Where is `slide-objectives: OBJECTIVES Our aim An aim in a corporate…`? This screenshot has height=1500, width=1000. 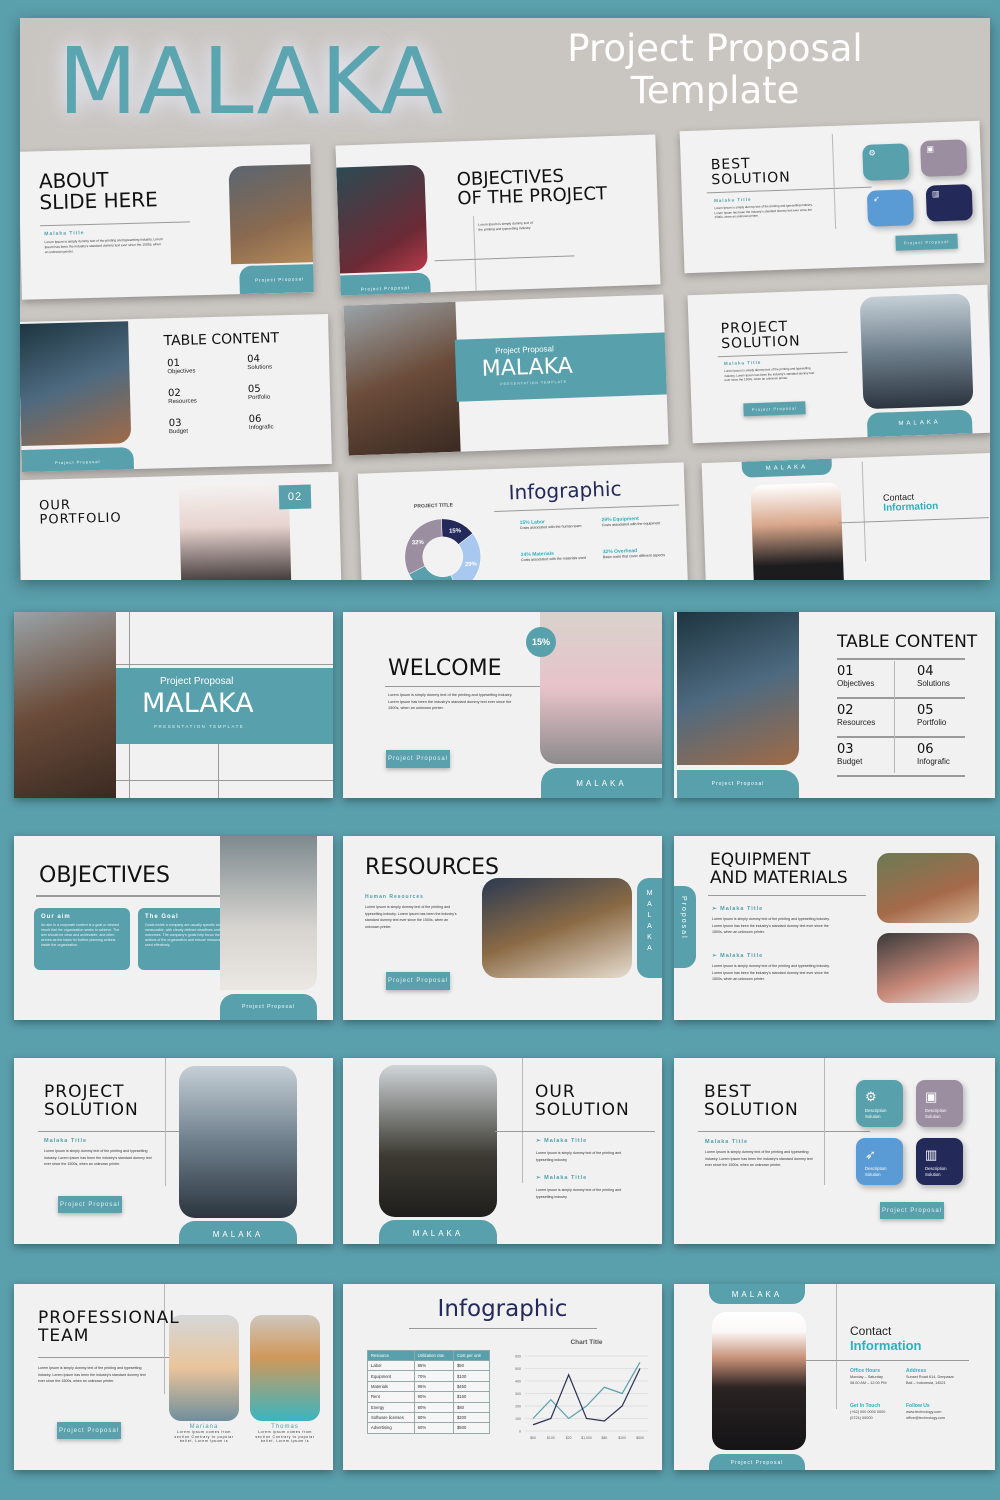 slide-objectives: OBJECTIVES Our aim An aim in a corporate… is located at coordinates (173, 928).